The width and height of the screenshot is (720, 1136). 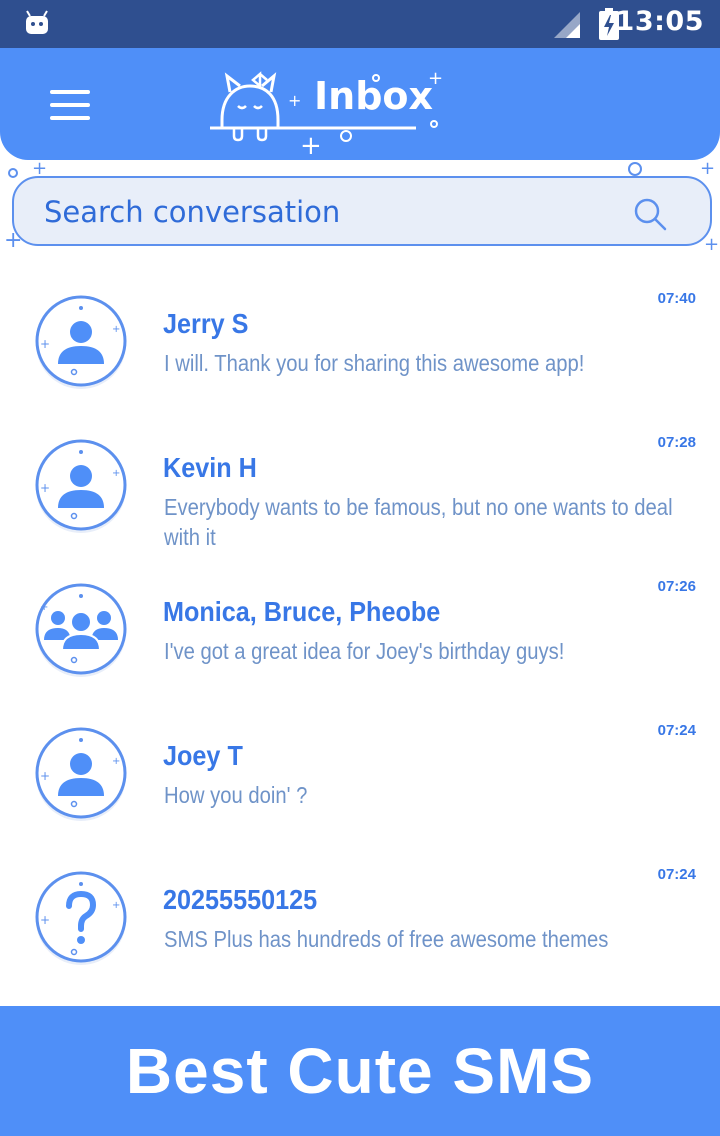 I want to click on status-bar: 13:05, so click(x=360, y=24).